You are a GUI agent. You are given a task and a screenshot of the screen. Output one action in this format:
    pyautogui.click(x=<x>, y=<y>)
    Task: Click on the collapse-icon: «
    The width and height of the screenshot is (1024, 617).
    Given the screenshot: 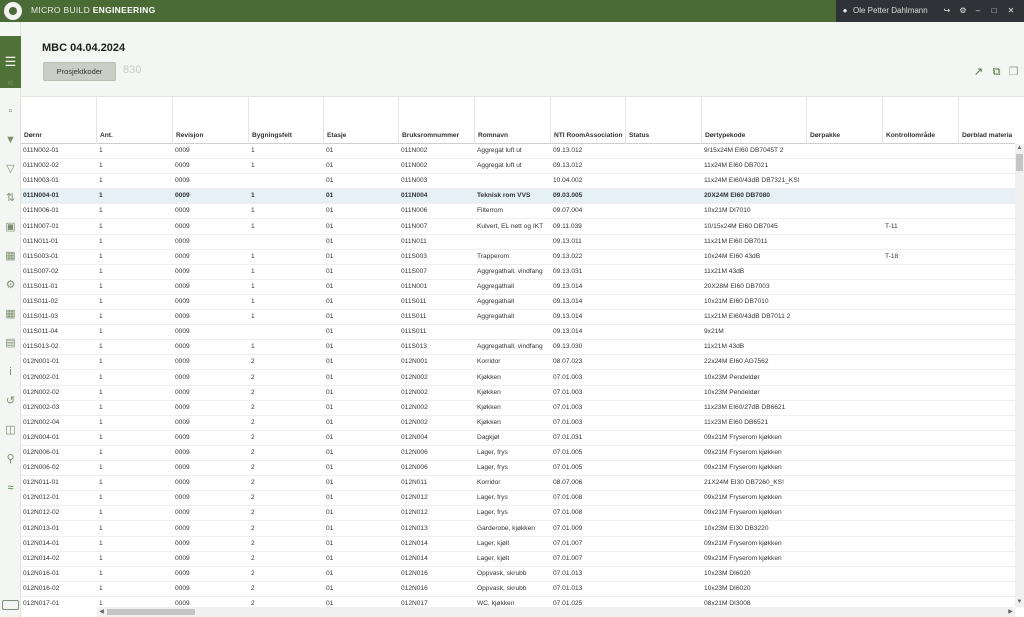 What is the action you would take?
    pyautogui.click(x=10, y=83)
    